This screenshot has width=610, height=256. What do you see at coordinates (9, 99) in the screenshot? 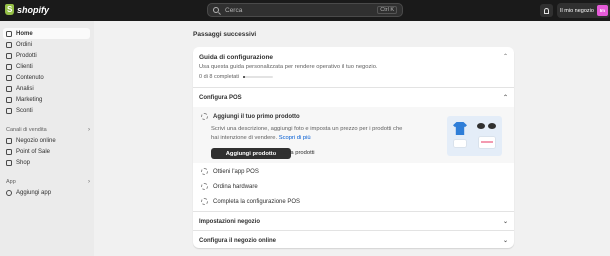
I see `target-icon` at bounding box center [9, 99].